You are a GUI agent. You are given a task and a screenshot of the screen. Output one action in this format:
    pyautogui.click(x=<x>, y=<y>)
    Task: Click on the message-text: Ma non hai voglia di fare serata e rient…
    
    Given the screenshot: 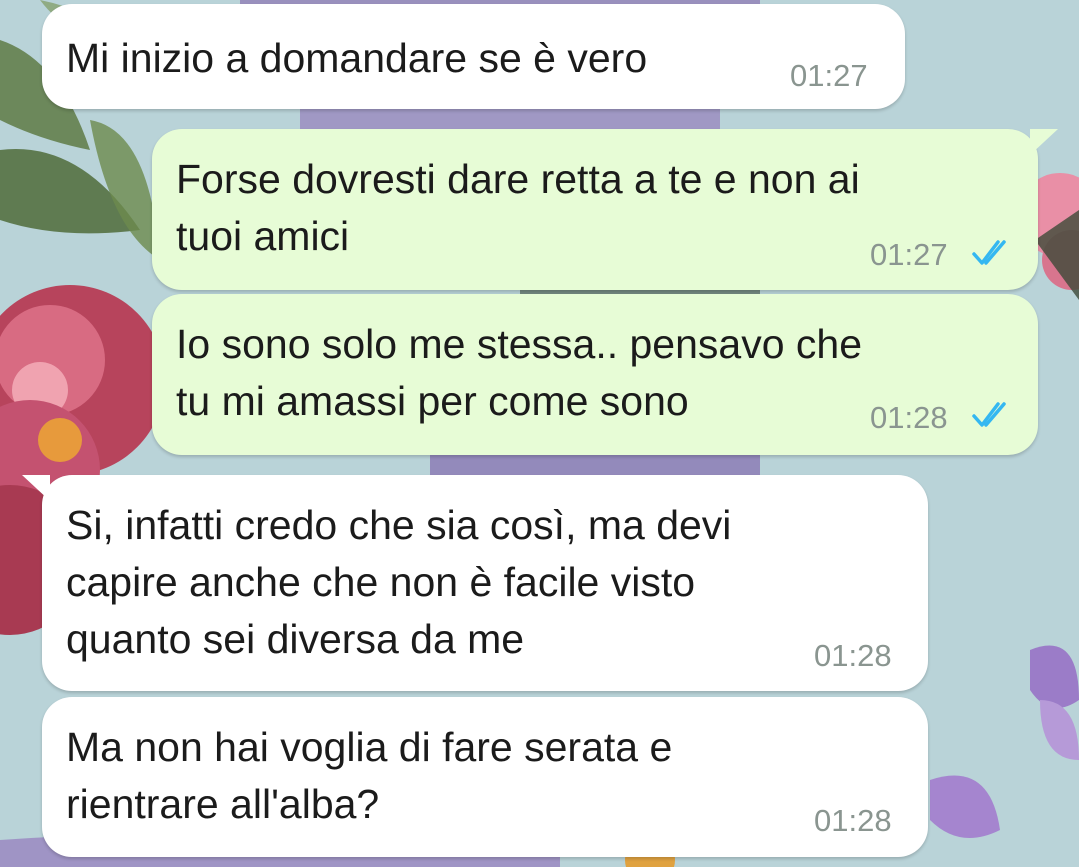 What is the action you would take?
    pyautogui.click(x=369, y=775)
    